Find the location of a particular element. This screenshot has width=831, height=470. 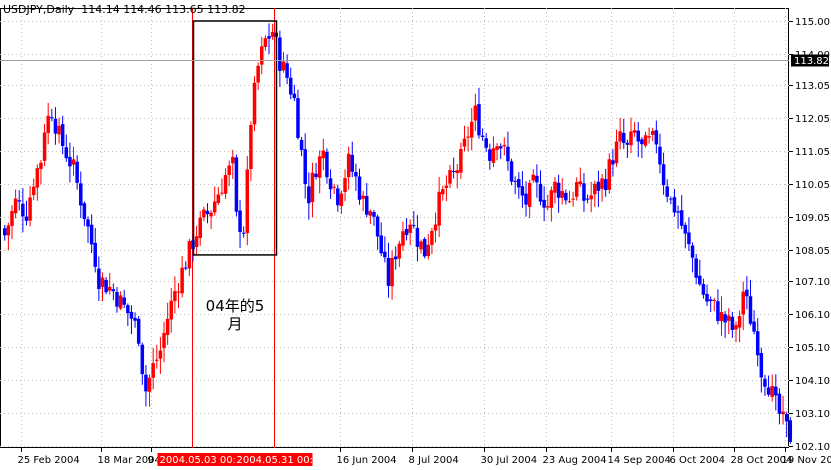

y-tick-label: 115.00 is located at coordinates (812, 22).